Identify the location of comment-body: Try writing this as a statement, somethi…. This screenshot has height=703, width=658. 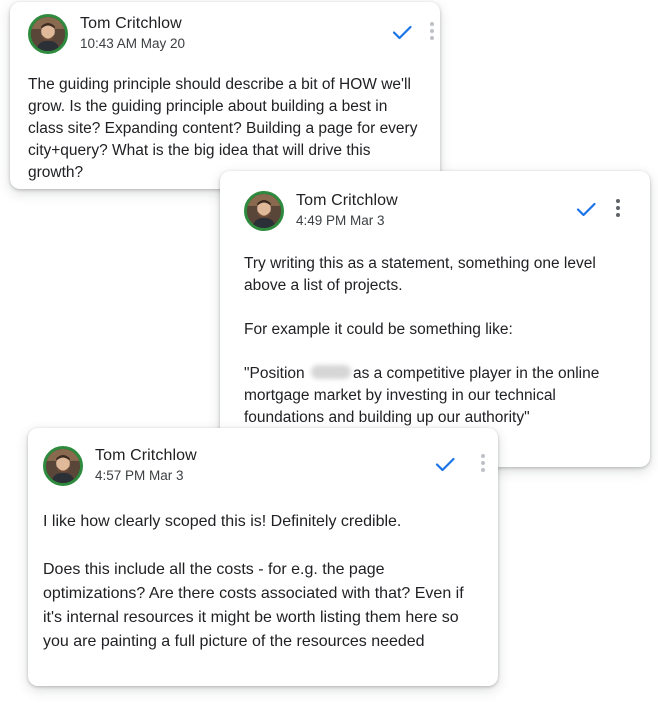
(439, 341).